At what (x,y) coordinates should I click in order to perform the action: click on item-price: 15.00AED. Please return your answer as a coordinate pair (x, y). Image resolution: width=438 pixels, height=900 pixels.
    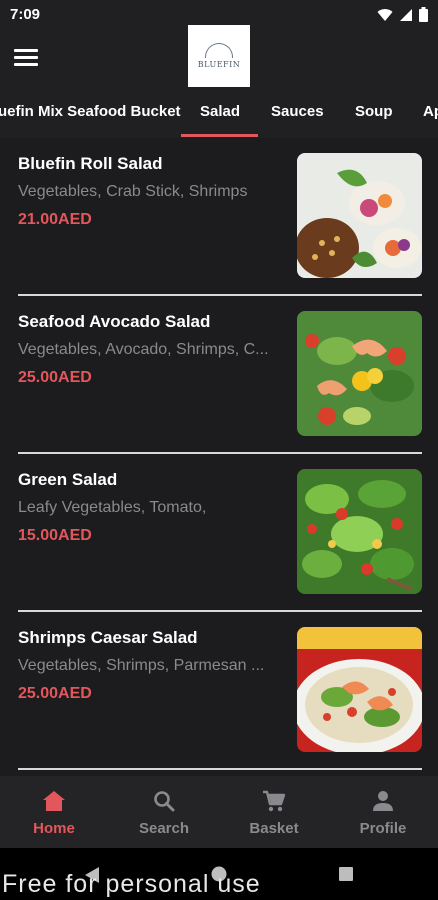
    Looking at the image, I should click on (55, 535).